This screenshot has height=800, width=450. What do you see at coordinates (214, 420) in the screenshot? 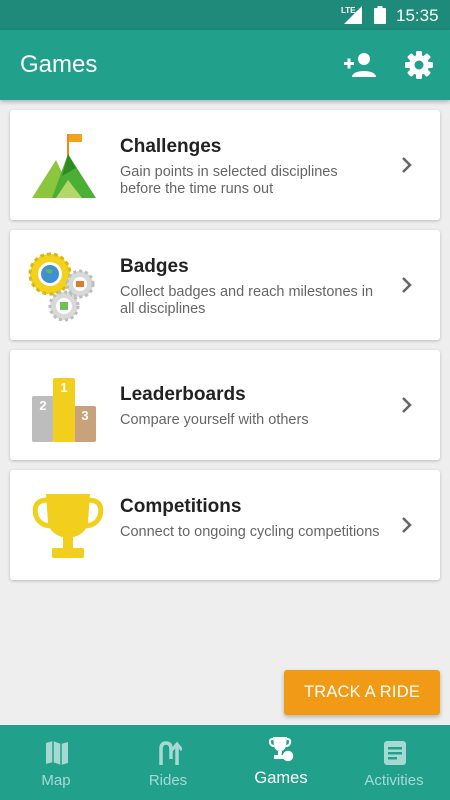
I see `card-description: Compare yourself with others` at bounding box center [214, 420].